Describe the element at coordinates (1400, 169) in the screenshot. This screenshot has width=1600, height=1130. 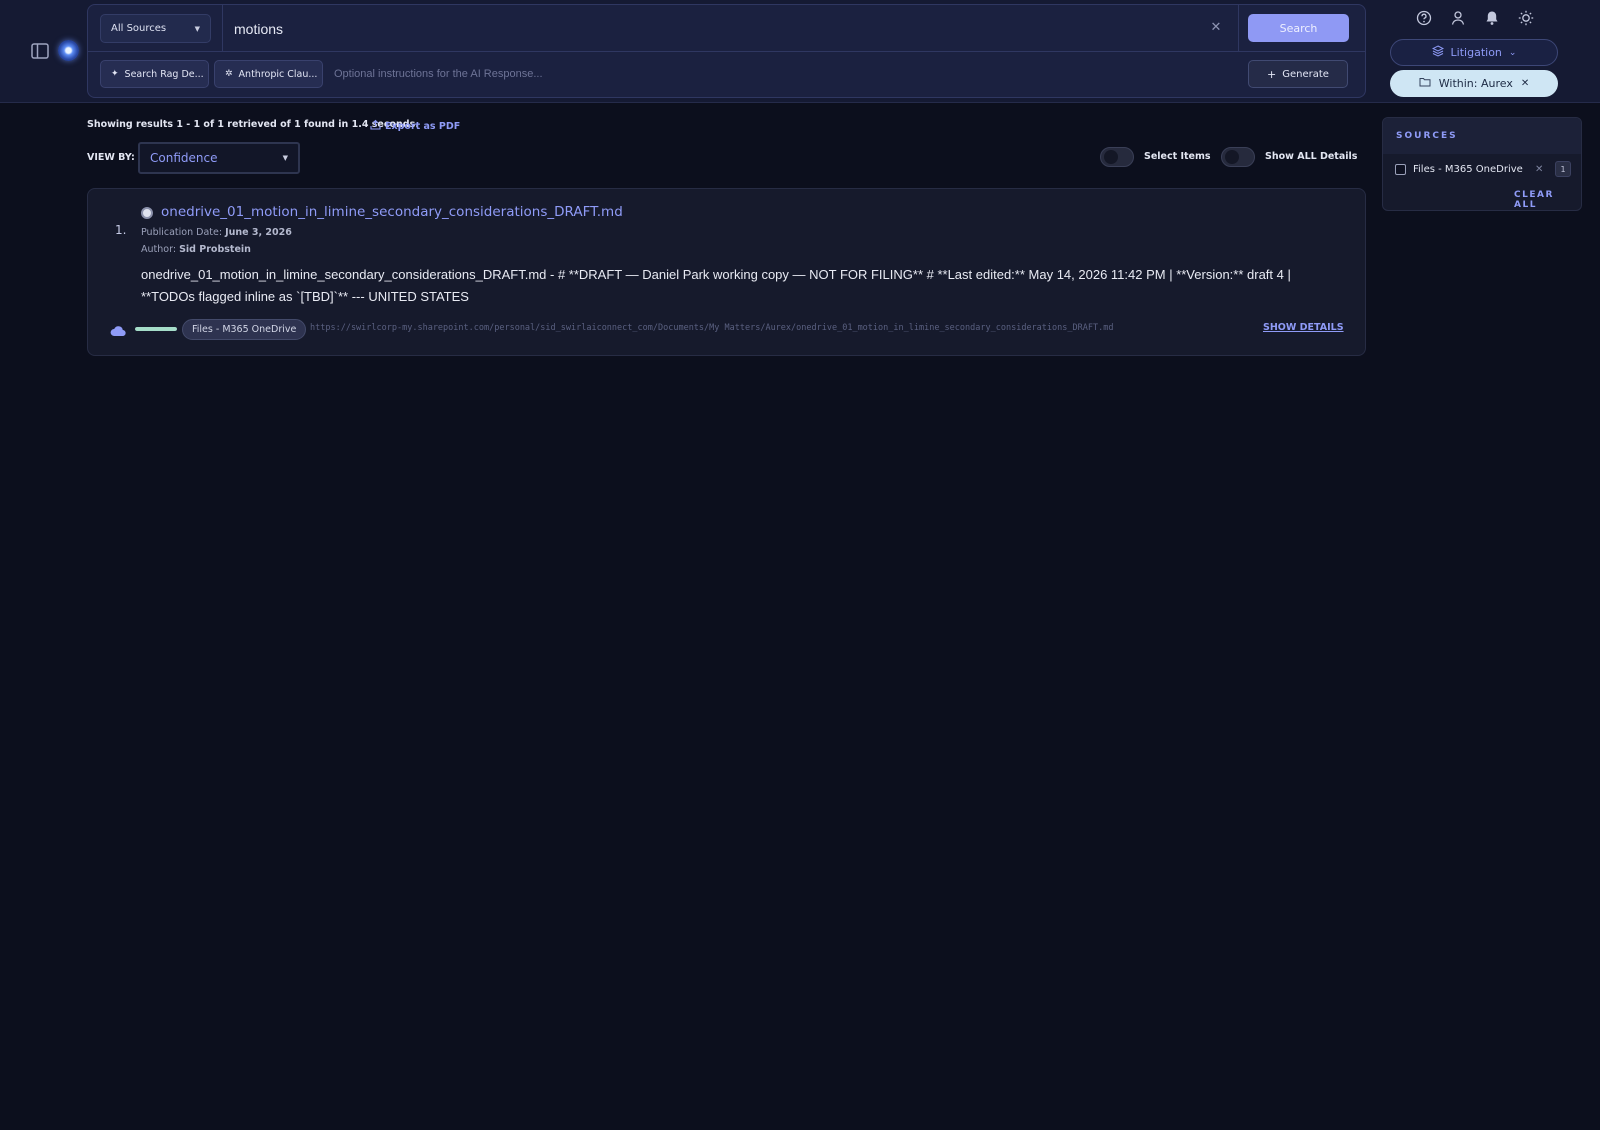
I see `source-checkbox` at that location.